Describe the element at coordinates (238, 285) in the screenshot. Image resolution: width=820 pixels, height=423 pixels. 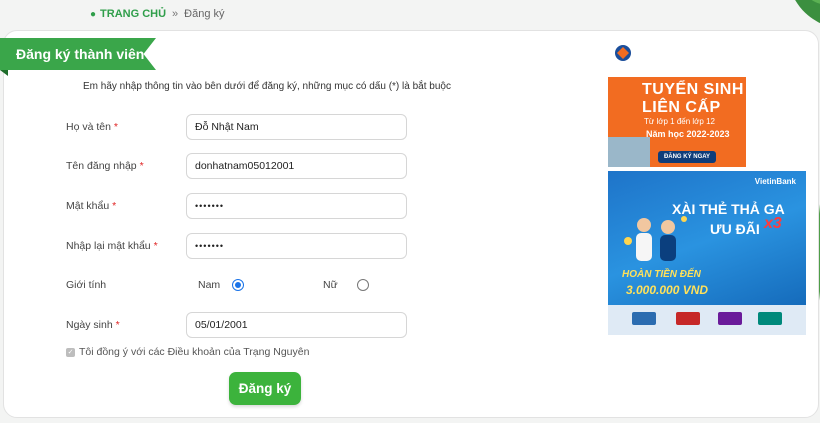
I see `gender-male-radio` at that location.